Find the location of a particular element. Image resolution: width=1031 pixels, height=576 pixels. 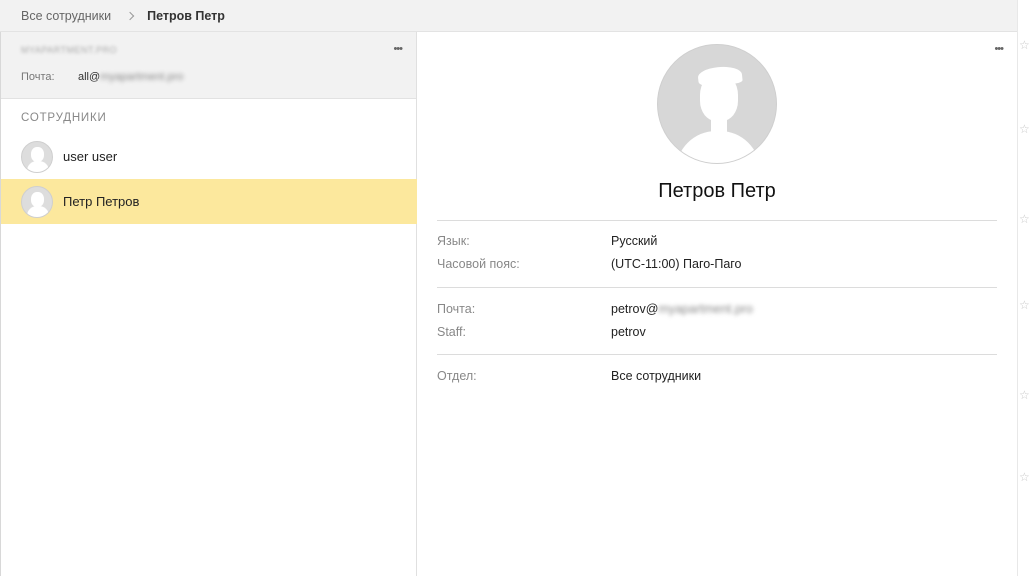

info-value: petrov@myapartment.pro is located at coordinates (682, 309).